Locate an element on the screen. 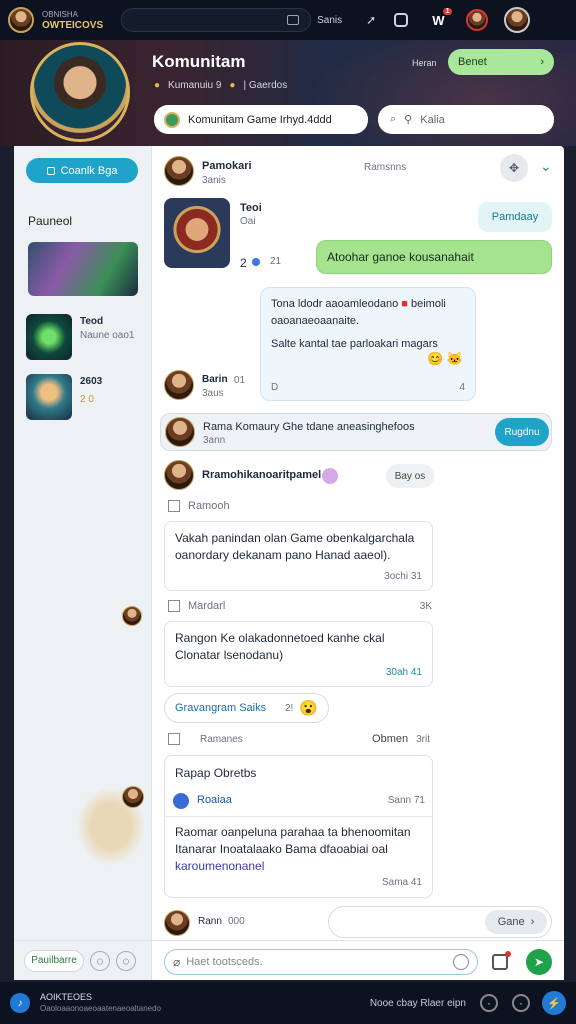  options-icon: ◌ is located at coordinates (126, 960).